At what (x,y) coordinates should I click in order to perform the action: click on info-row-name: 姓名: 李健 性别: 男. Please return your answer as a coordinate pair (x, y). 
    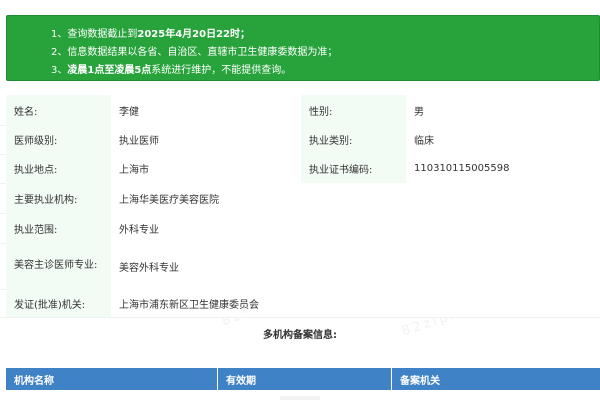
    Looking at the image, I should click on (300, 110).